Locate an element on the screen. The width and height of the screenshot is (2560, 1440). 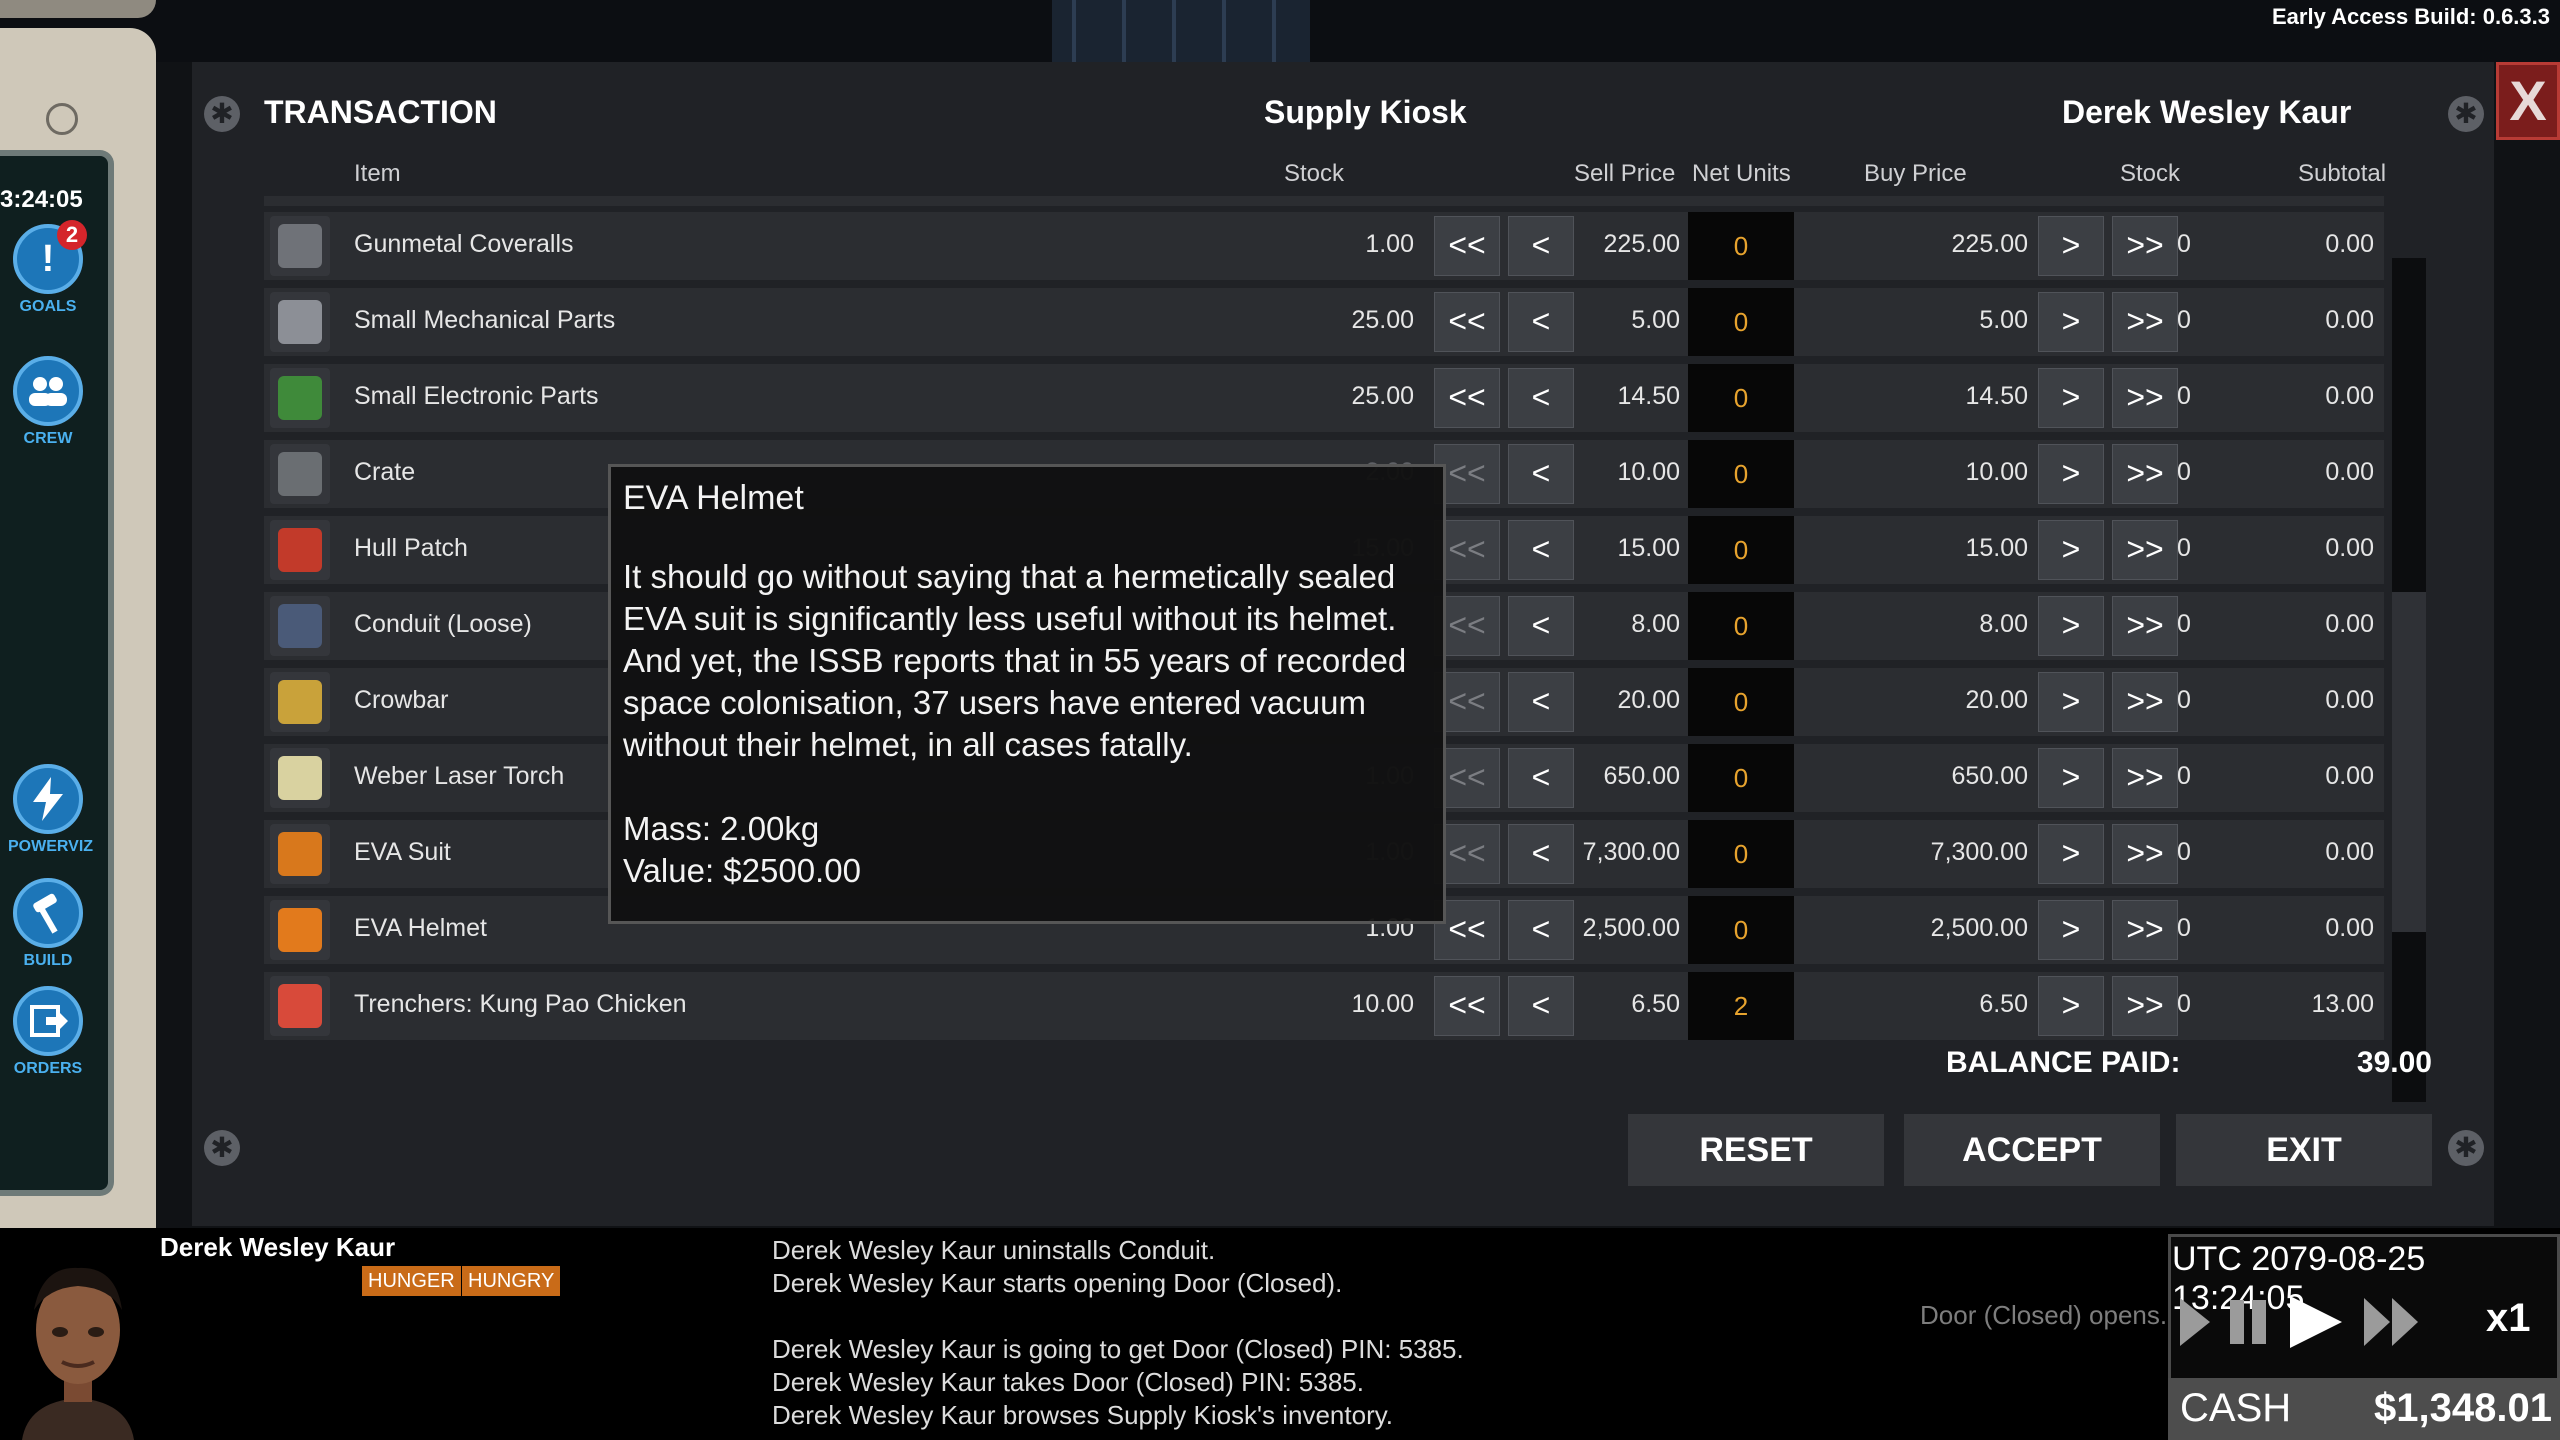
tooltip-title: EVA Helmet is located at coordinates (713, 498).